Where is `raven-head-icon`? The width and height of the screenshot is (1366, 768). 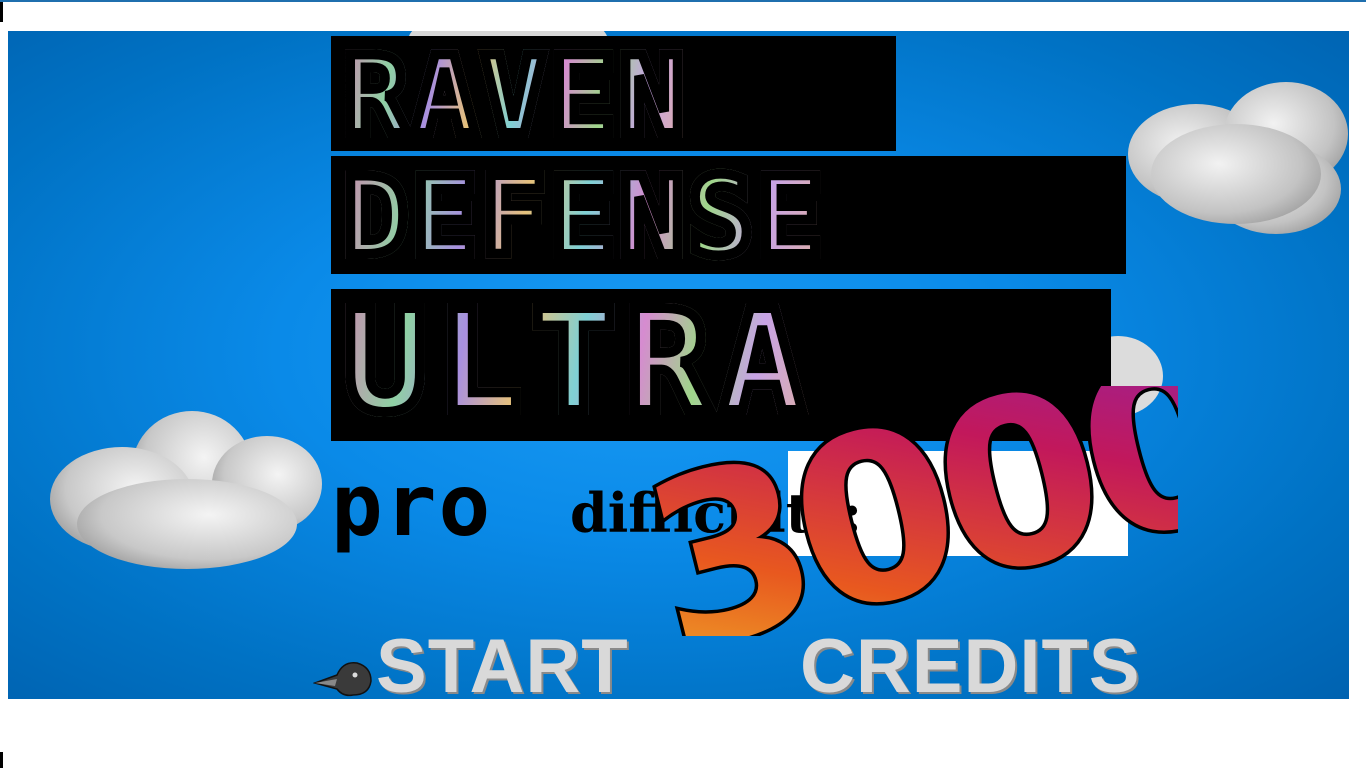
raven-head-icon is located at coordinates (342, 679).